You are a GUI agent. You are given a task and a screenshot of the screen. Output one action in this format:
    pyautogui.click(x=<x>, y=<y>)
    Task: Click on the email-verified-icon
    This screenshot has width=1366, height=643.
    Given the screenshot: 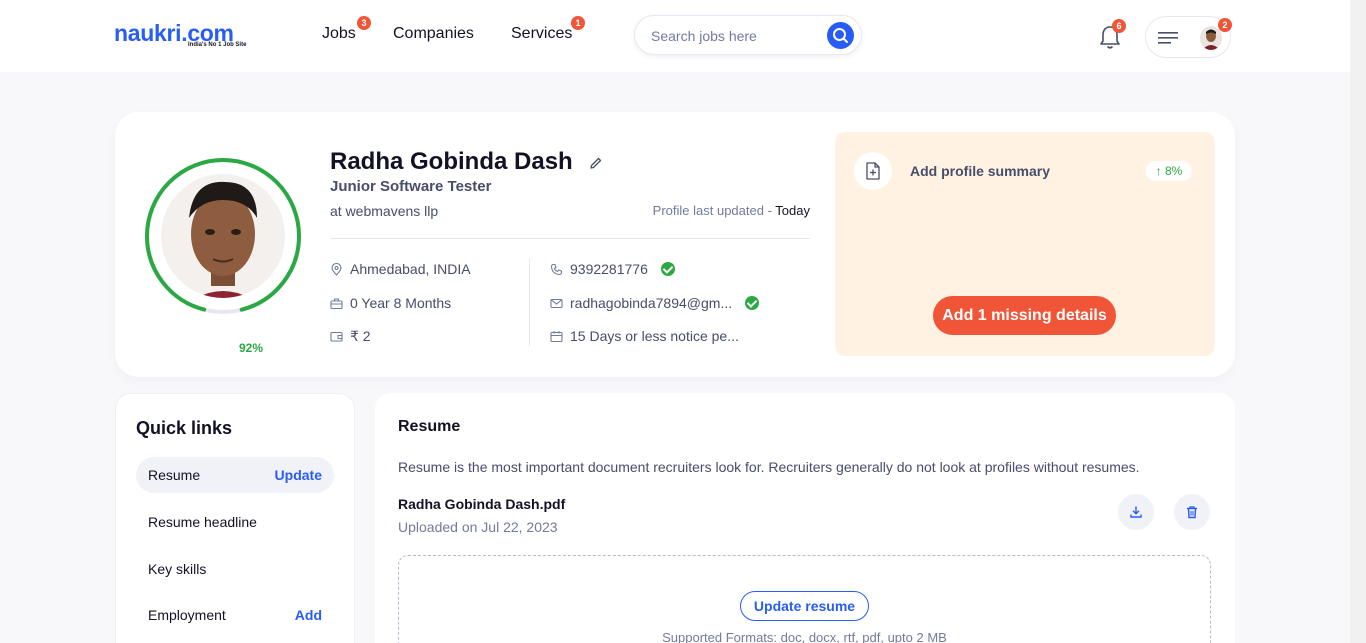 What is the action you would take?
    pyautogui.click(x=752, y=303)
    